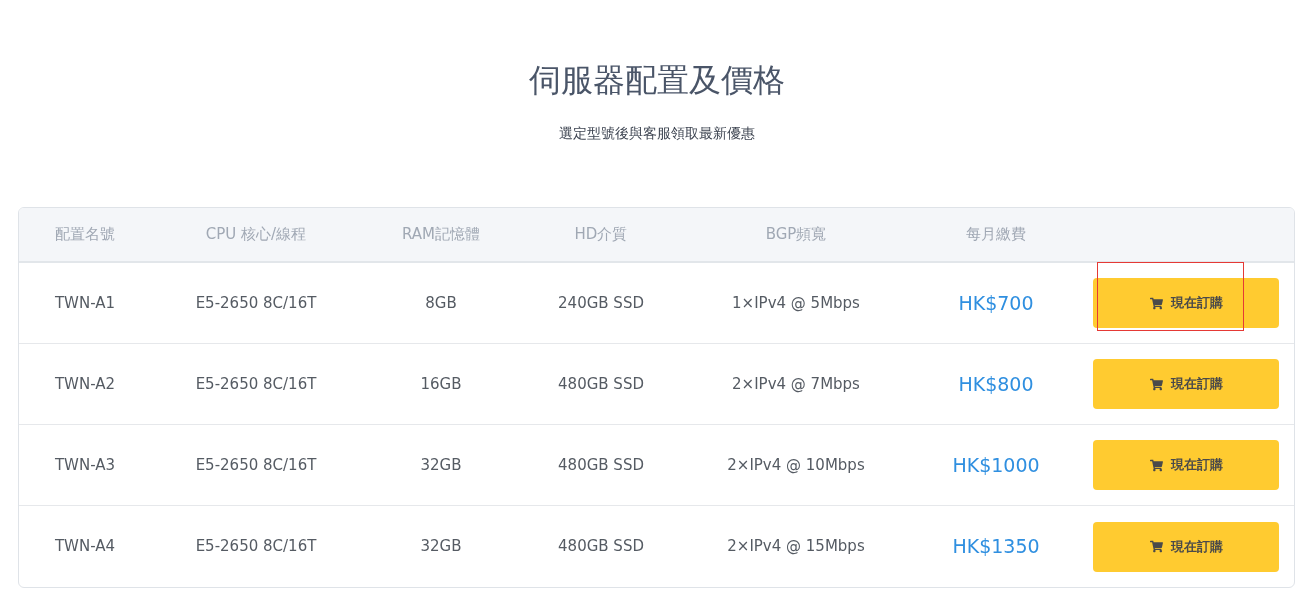  I want to click on table-cell-text: 2×IPv4 @ 10Mbps, so click(796, 465).